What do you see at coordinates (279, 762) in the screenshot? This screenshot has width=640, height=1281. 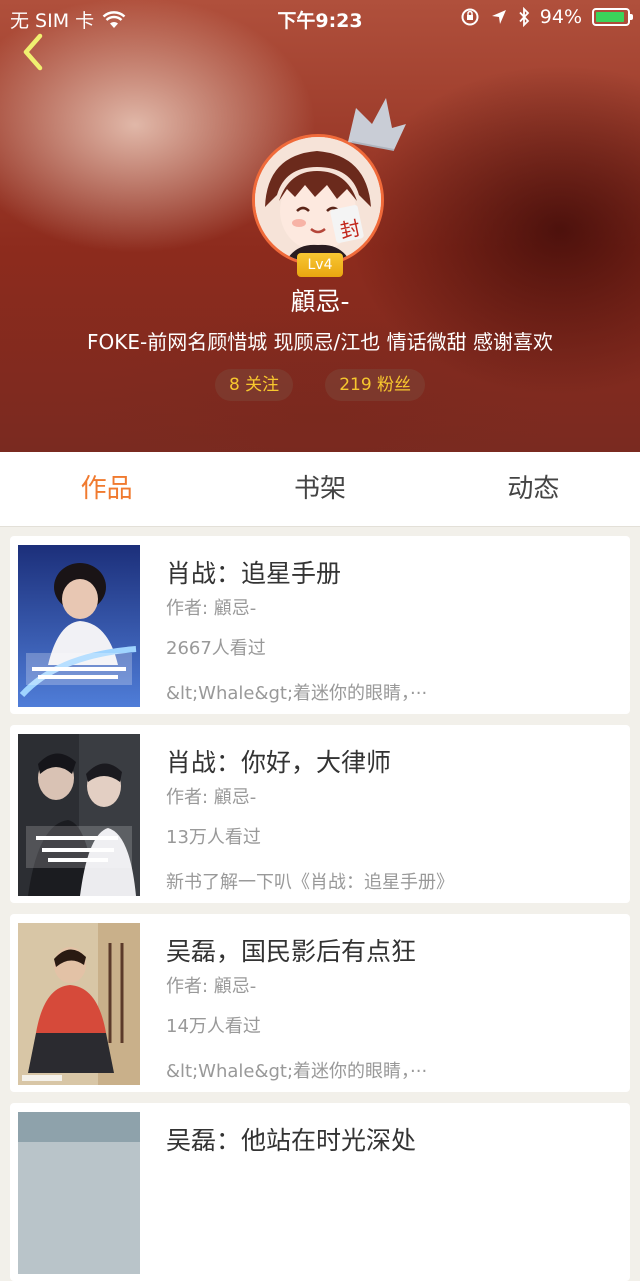 I see `book-title: 肖战：你好，大律师` at bounding box center [279, 762].